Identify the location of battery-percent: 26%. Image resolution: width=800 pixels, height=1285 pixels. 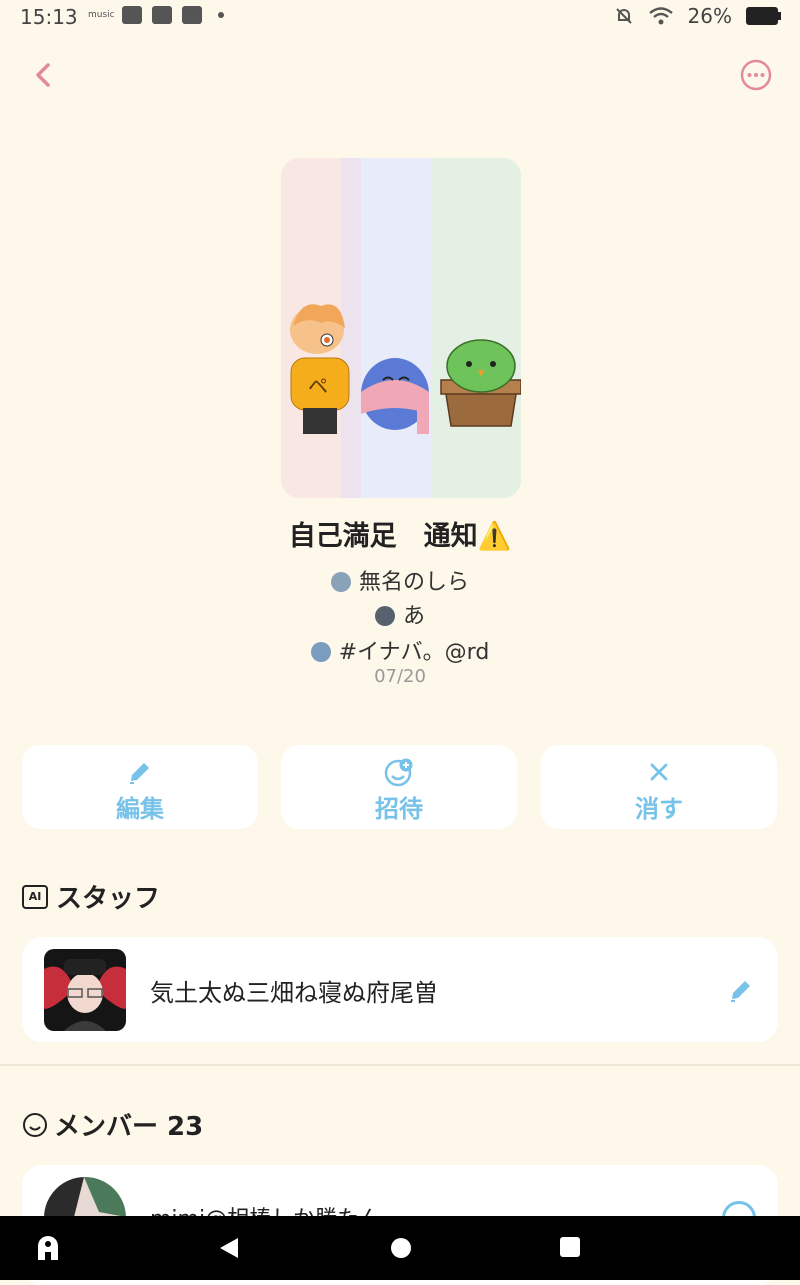
(709, 16).